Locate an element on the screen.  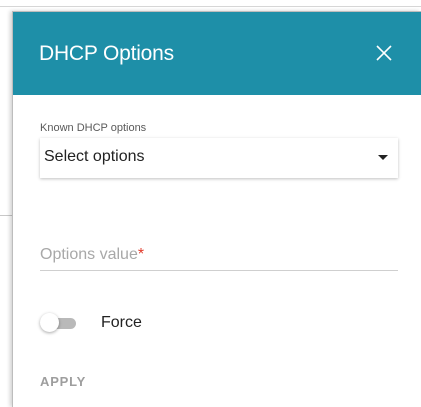
known-dhcp-options-label: Known DHCP options is located at coordinates (93, 128).